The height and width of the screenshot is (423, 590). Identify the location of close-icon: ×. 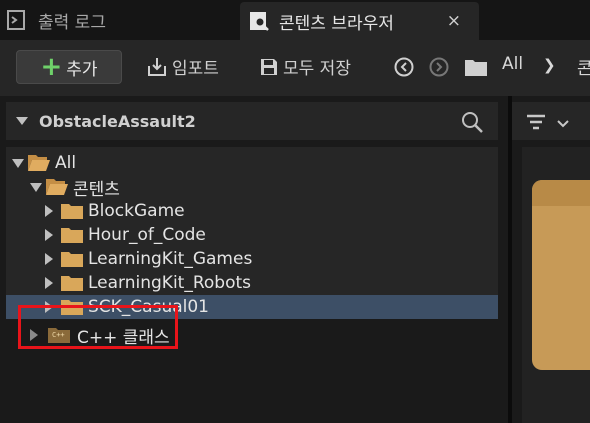
(454, 21).